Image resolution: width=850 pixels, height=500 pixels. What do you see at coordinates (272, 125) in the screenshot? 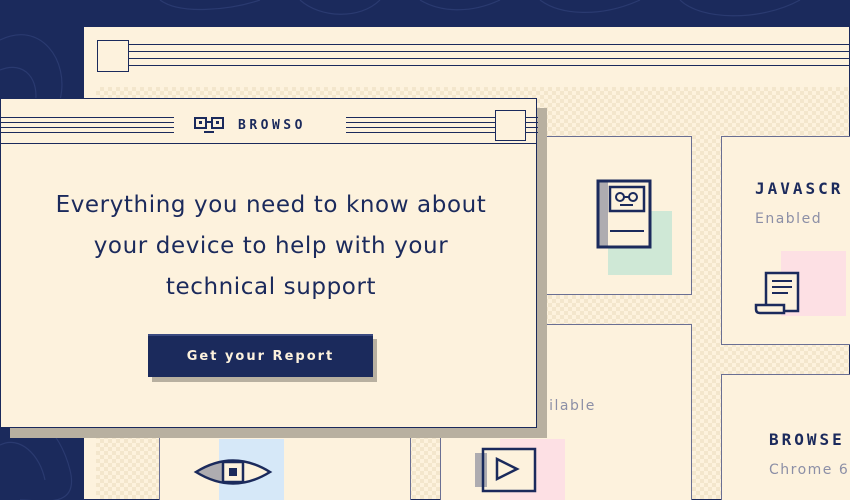
I see `brand-name: BROWSO` at bounding box center [272, 125].